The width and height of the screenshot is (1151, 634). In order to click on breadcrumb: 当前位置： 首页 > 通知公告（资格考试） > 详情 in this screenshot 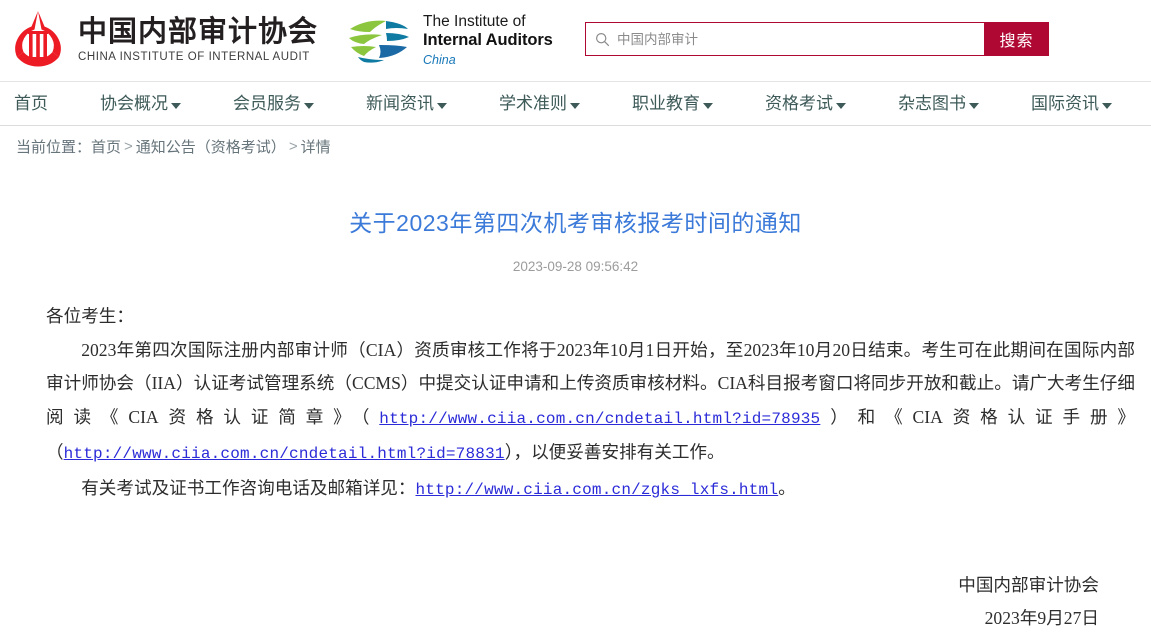, I will do `click(575, 146)`.